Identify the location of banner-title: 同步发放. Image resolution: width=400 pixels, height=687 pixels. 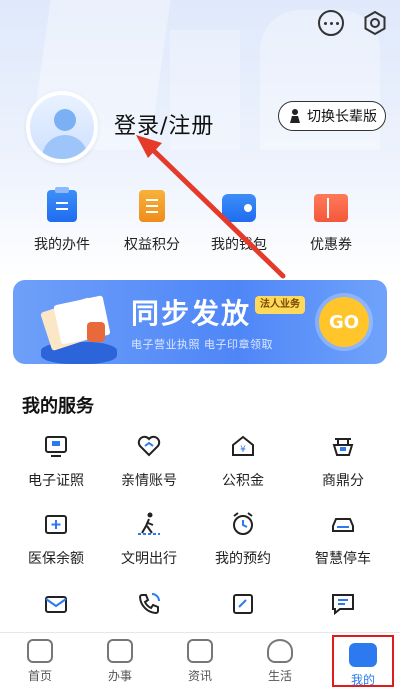
(191, 313).